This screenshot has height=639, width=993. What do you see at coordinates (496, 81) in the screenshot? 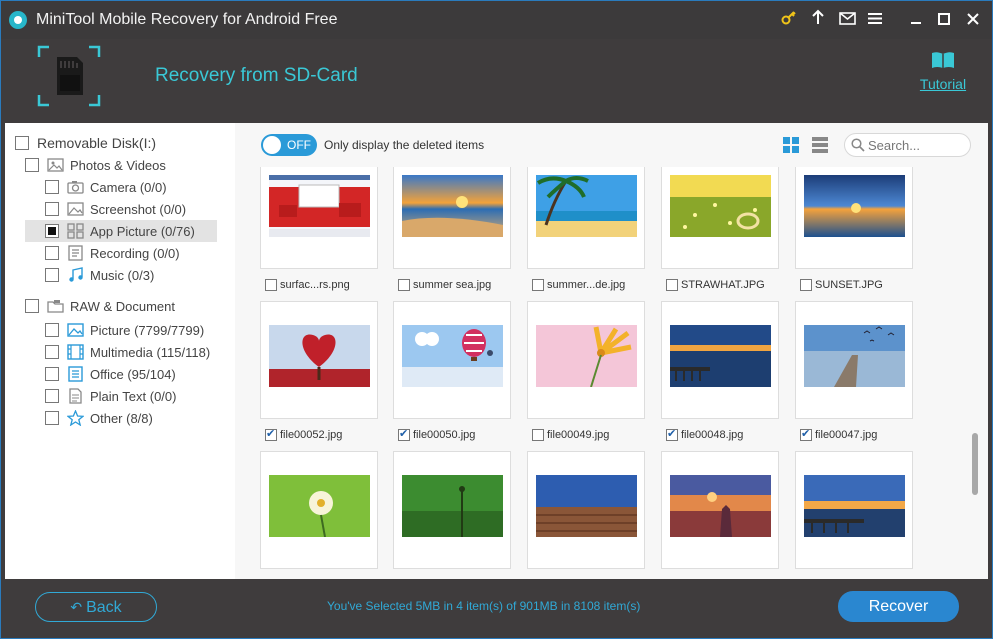
I see `header: Recovery from SD-Card Tutorial` at bounding box center [496, 81].